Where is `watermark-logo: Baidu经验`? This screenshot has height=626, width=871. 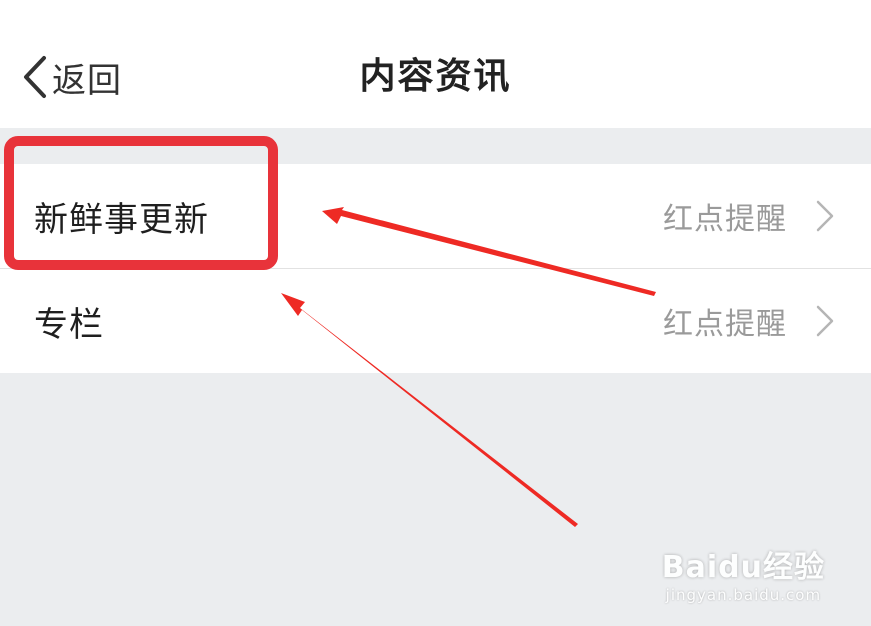
watermark-logo: Baidu经验 is located at coordinates (743, 567).